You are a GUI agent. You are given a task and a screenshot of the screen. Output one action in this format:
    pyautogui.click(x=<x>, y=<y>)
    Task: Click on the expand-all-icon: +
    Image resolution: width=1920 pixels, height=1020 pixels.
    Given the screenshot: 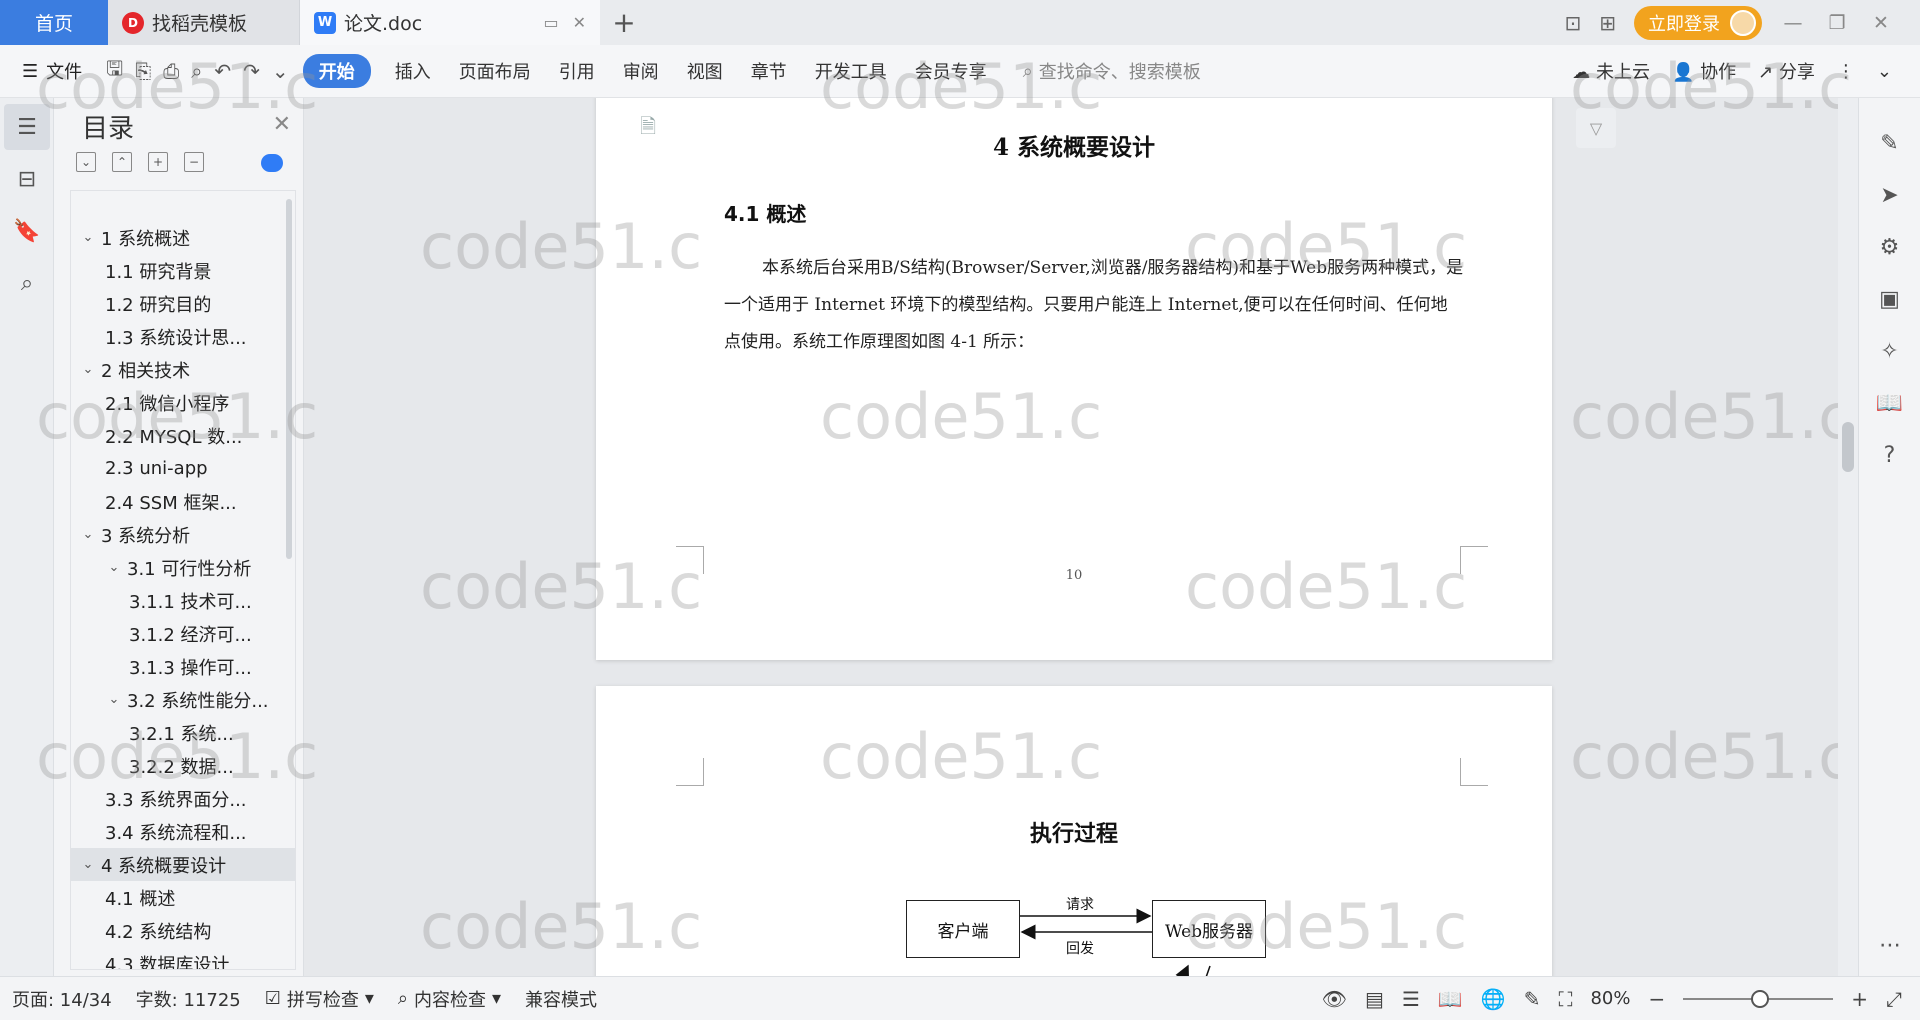 What is the action you would take?
    pyautogui.click(x=158, y=162)
    